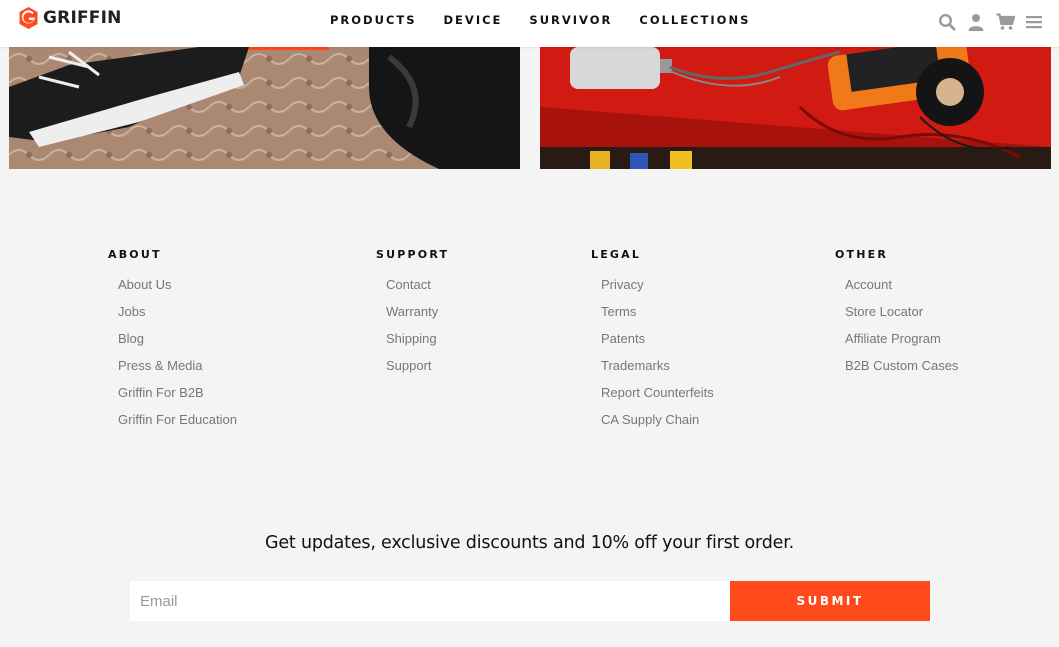  Describe the element at coordinates (131, 338) in the screenshot. I see `footer-link-blog: Blog` at that location.